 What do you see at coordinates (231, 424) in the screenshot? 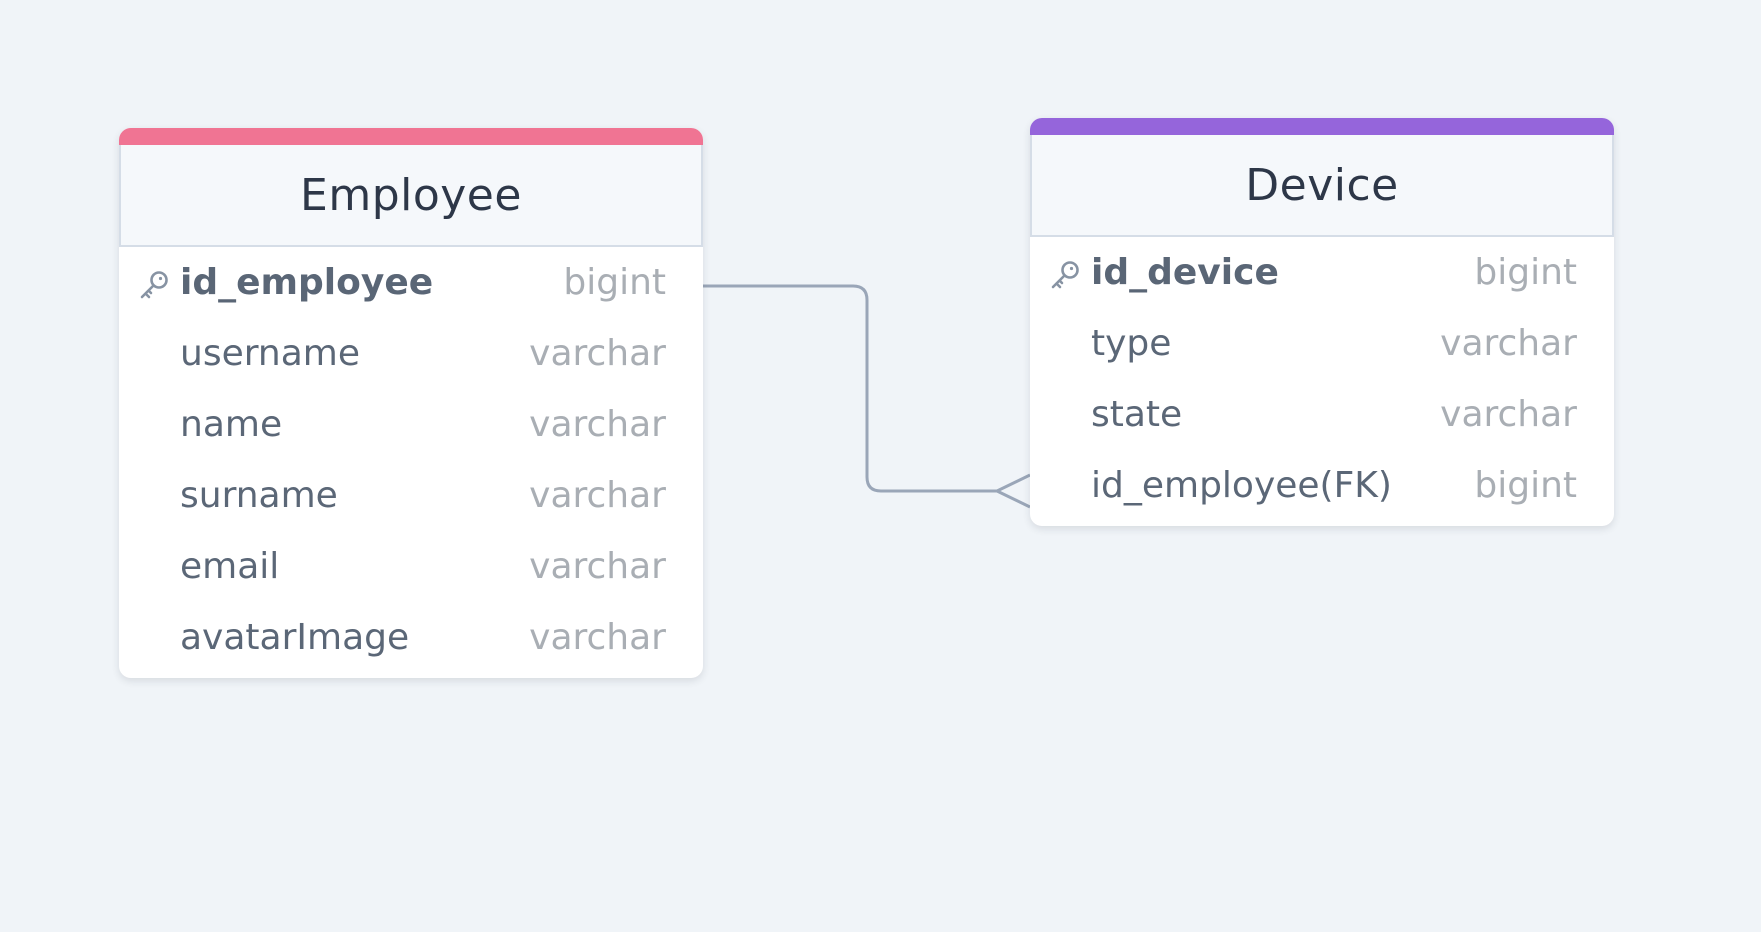
I see `column-name: name` at bounding box center [231, 424].